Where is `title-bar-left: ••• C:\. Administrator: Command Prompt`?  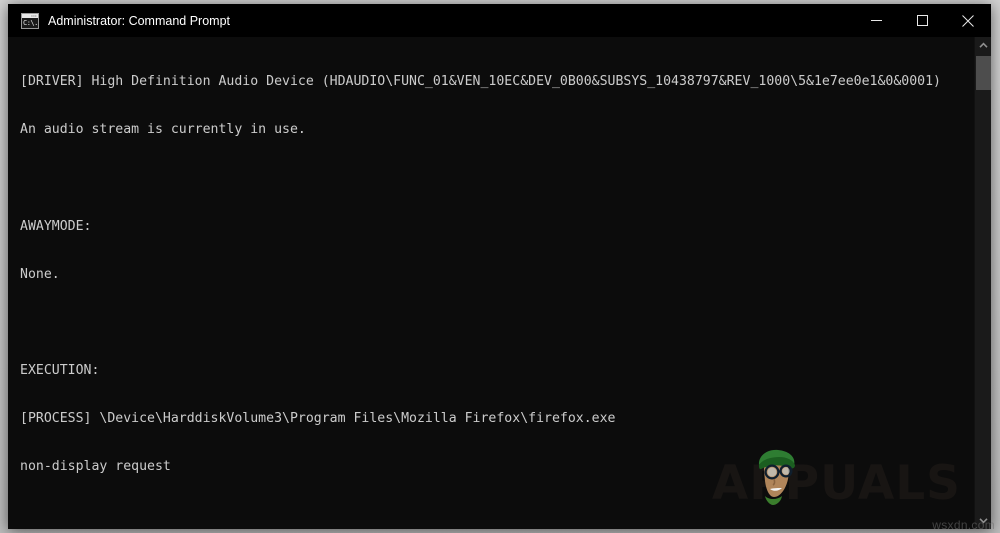 title-bar-left: ••• C:\. Administrator: Command Prompt is located at coordinates (430, 20).